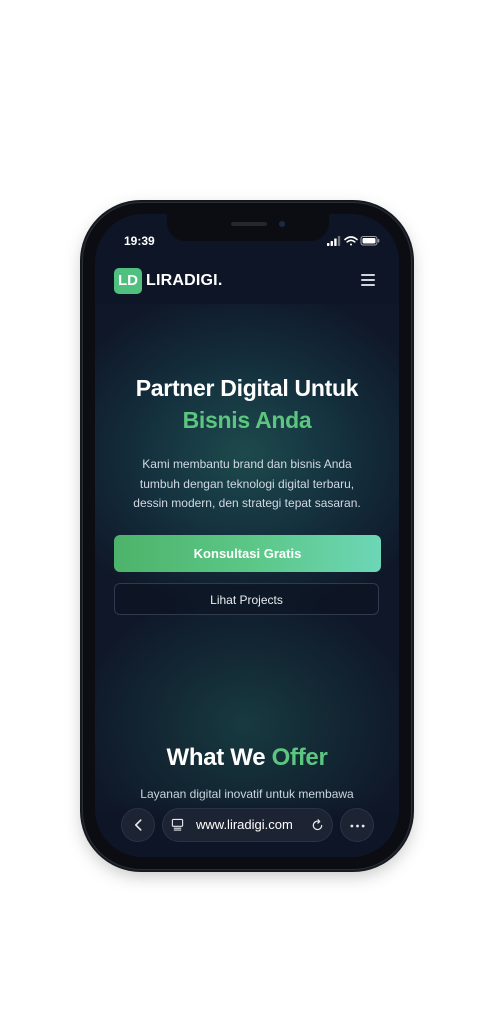 The width and height of the screenshot is (490, 1024). What do you see at coordinates (249, 224) in the screenshot?
I see `phone-speaker` at bounding box center [249, 224].